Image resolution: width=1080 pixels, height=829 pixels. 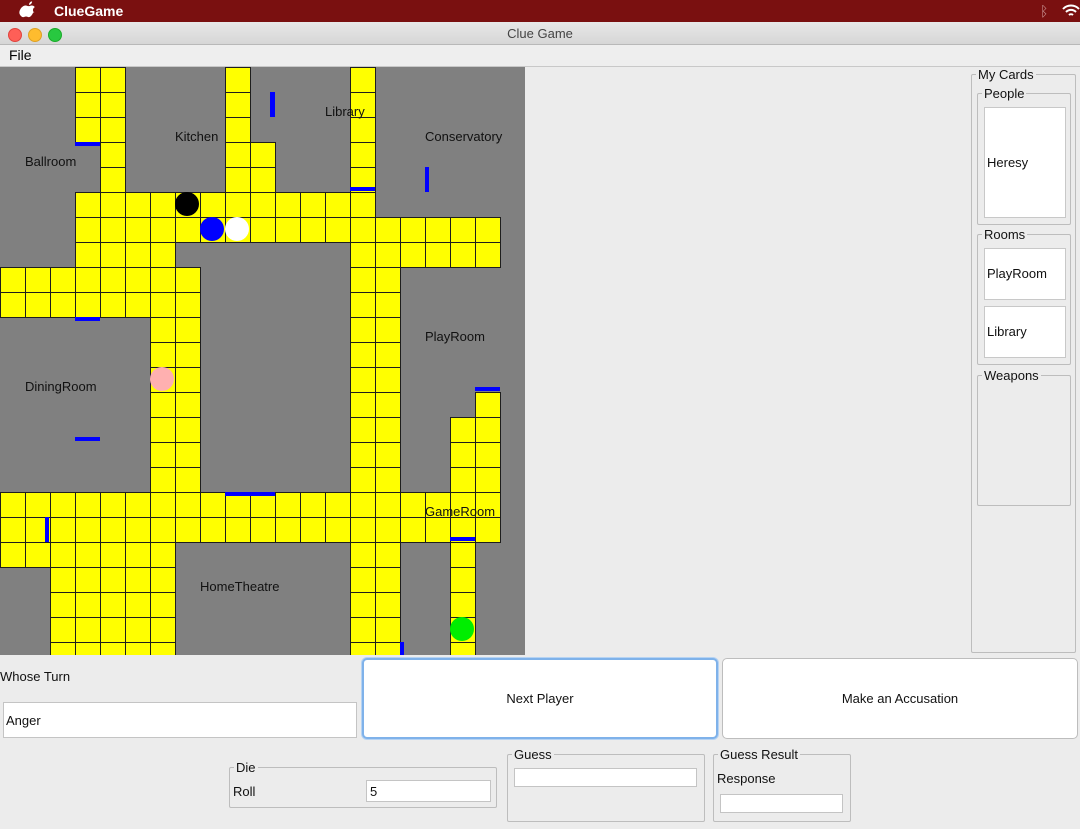 What do you see at coordinates (20, 55) in the screenshot?
I see `file-menu: File` at bounding box center [20, 55].